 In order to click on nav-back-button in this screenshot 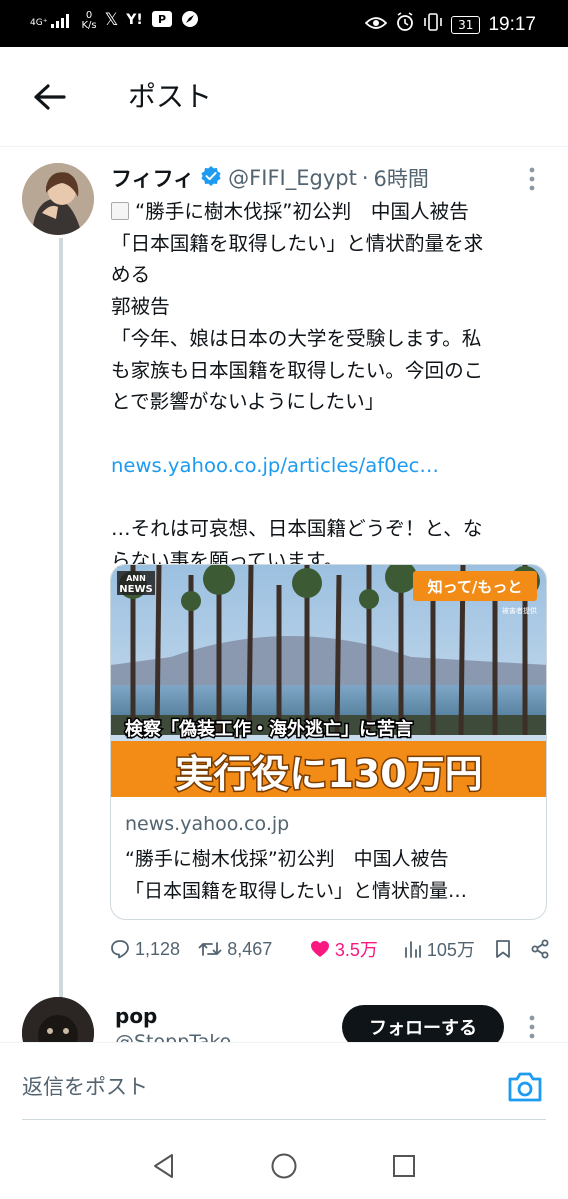, I will do `click(164, 1166)`.